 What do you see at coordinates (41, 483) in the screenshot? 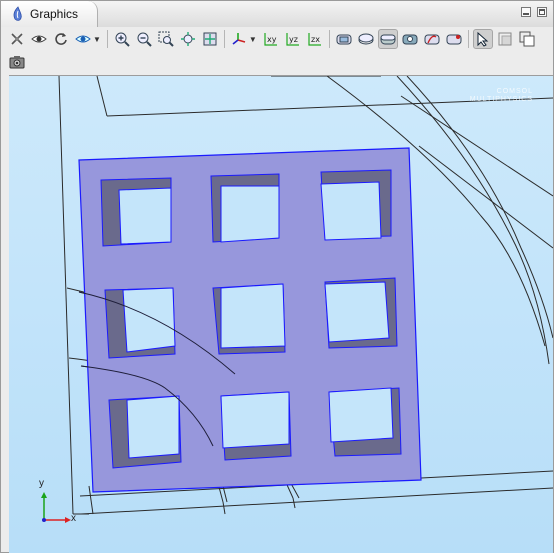
I see `axis-y-label: y` at bounding box center [41, 483].